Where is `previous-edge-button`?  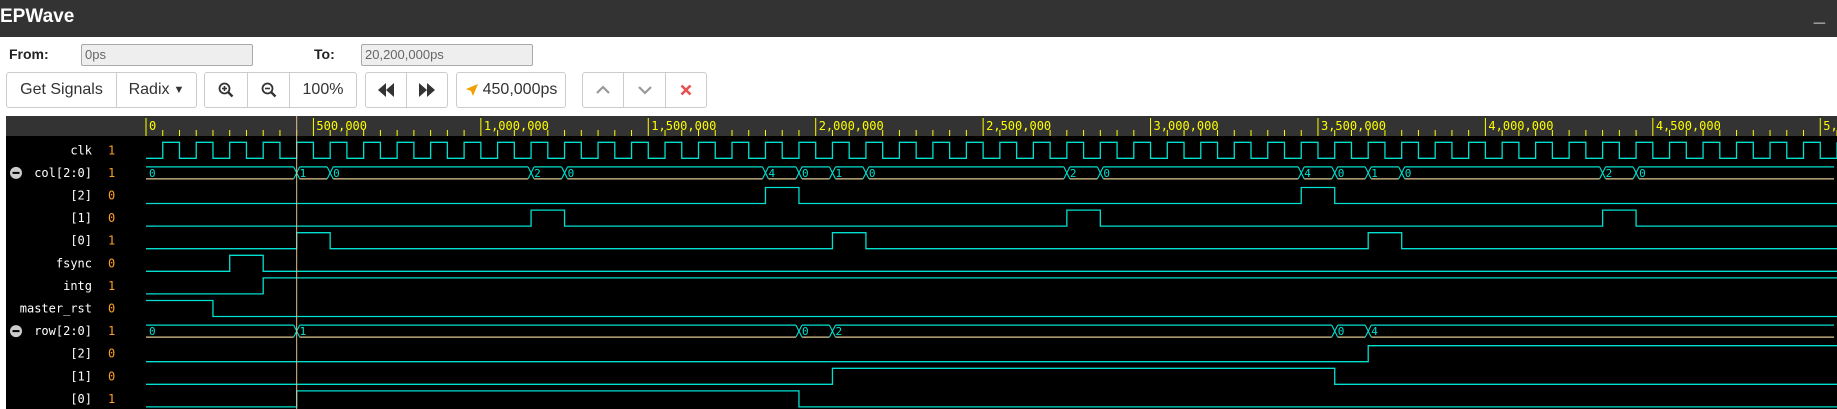 previous-edge-button is located at coordinates (386, 90).